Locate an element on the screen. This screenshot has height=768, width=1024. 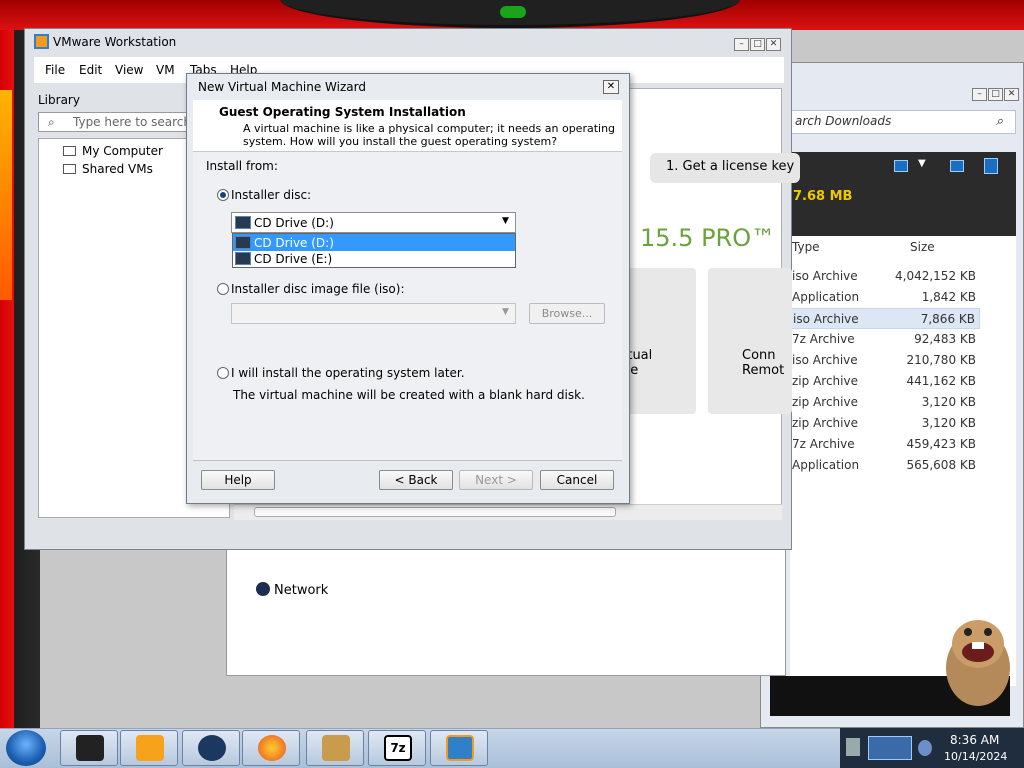
clock-date: 10/14/2024 is located at coordinates (975, 756).